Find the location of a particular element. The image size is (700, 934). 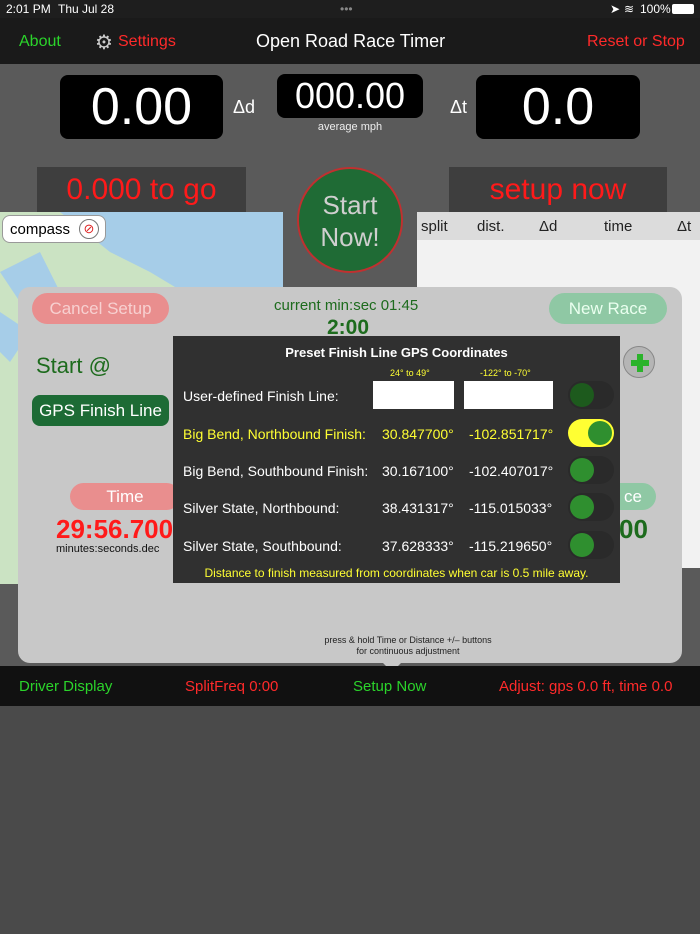

wifi-icon: ≋ is located at coordinates (629, 9).